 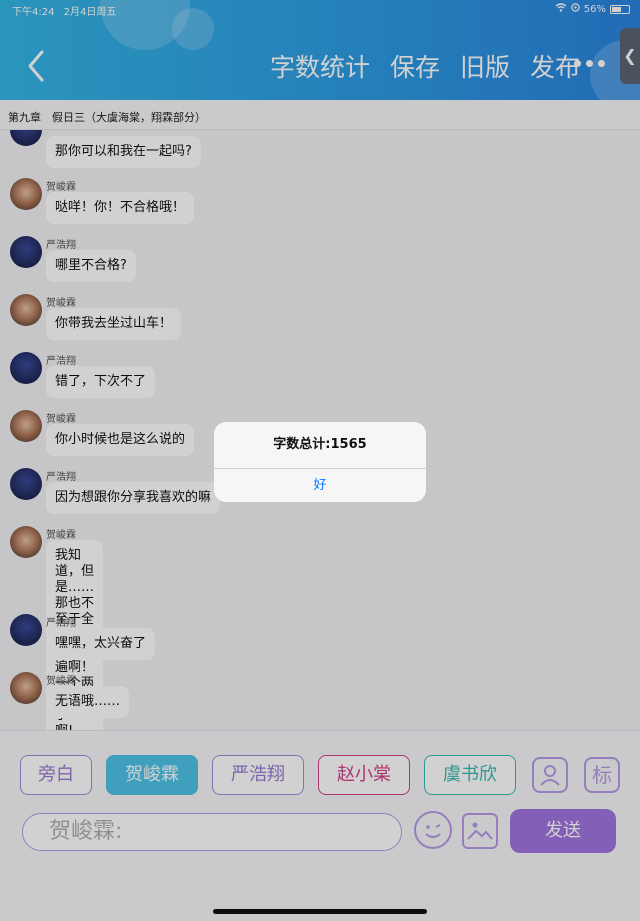 I want to click on alert-title: 字数总计:1565, so click(x=320, y=444).